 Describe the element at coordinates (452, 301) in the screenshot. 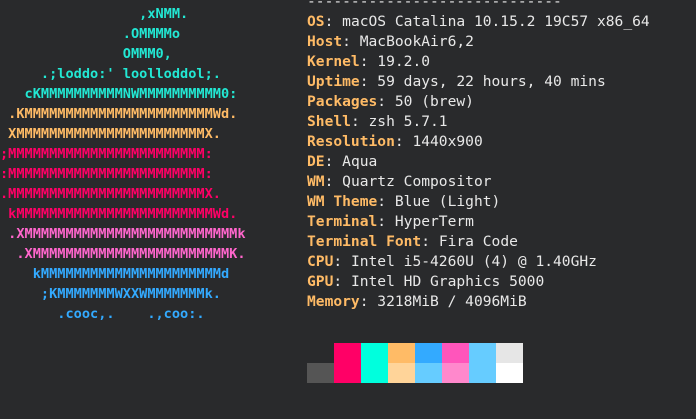

I see `info-value: 3218MiB / 4096MiB` at that location.